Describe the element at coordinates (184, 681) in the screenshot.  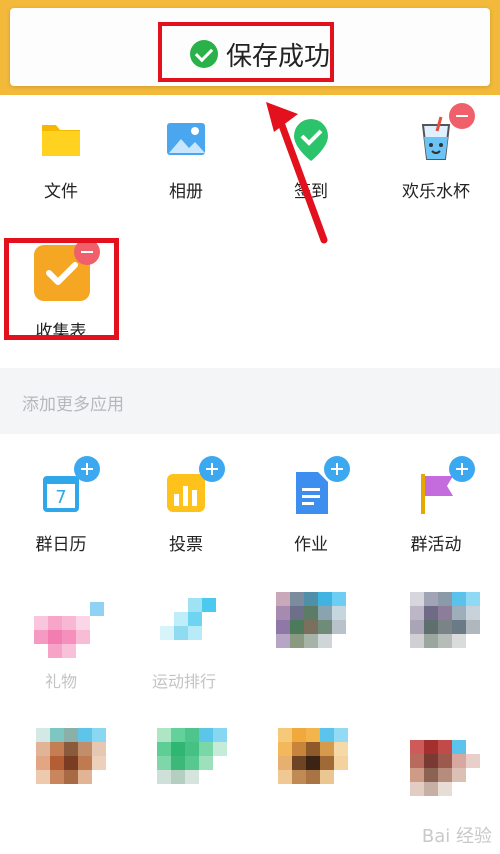
I see `blurred-label: 运动排行` at that location.